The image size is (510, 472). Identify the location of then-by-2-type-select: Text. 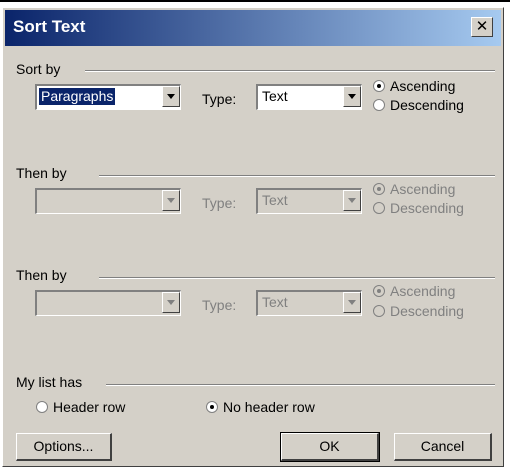
(309, 303).